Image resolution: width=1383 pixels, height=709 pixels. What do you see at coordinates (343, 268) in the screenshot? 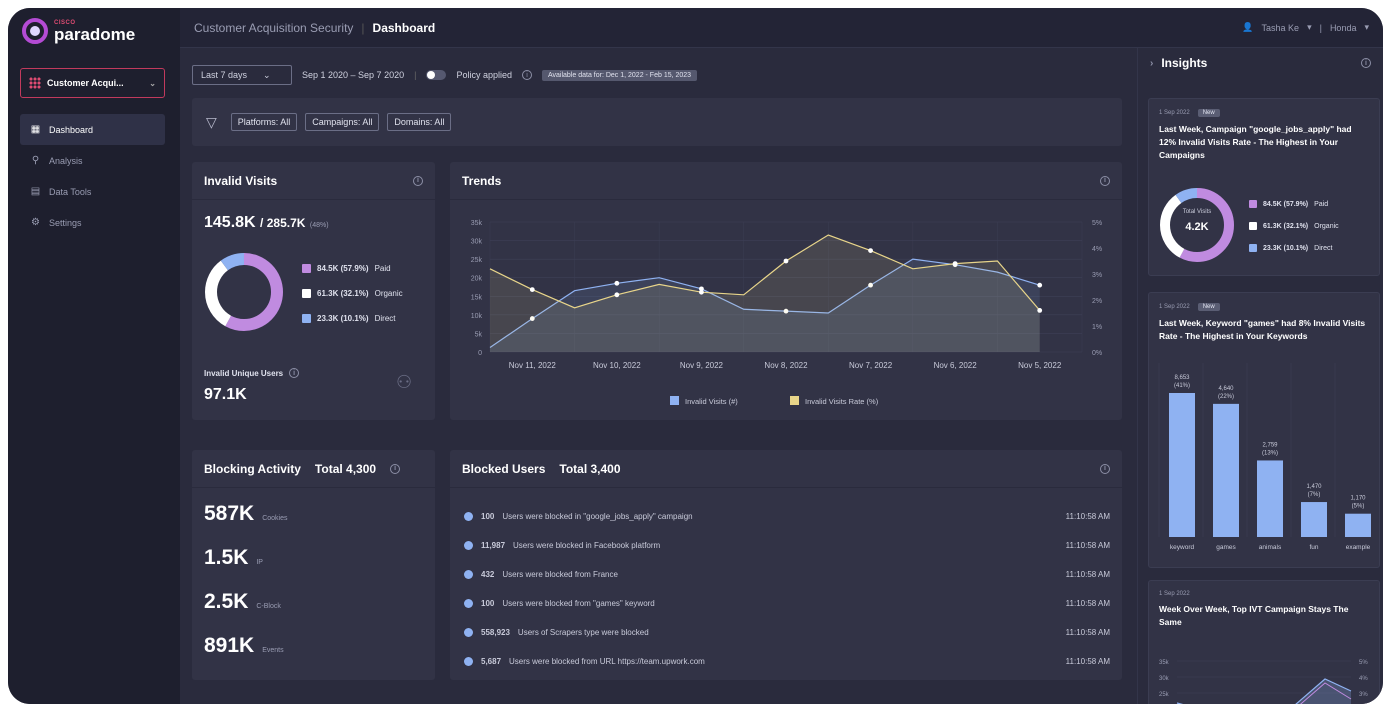
I see `legend-value: 84.5K (57.9%)` at bounding box center [343, 268].